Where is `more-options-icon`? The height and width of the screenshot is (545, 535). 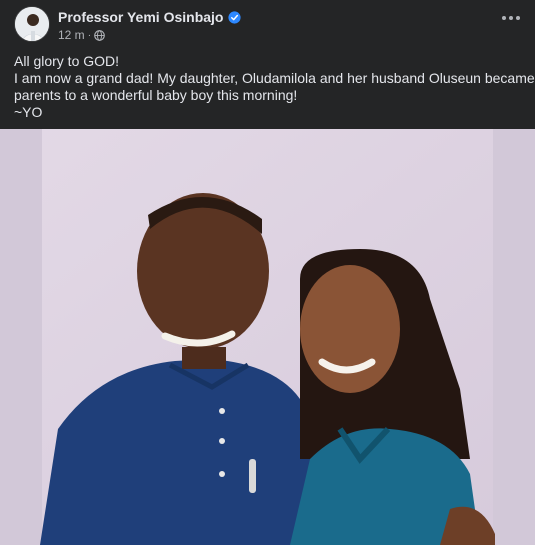 more-options-icon is located at coordinates (511, 18).